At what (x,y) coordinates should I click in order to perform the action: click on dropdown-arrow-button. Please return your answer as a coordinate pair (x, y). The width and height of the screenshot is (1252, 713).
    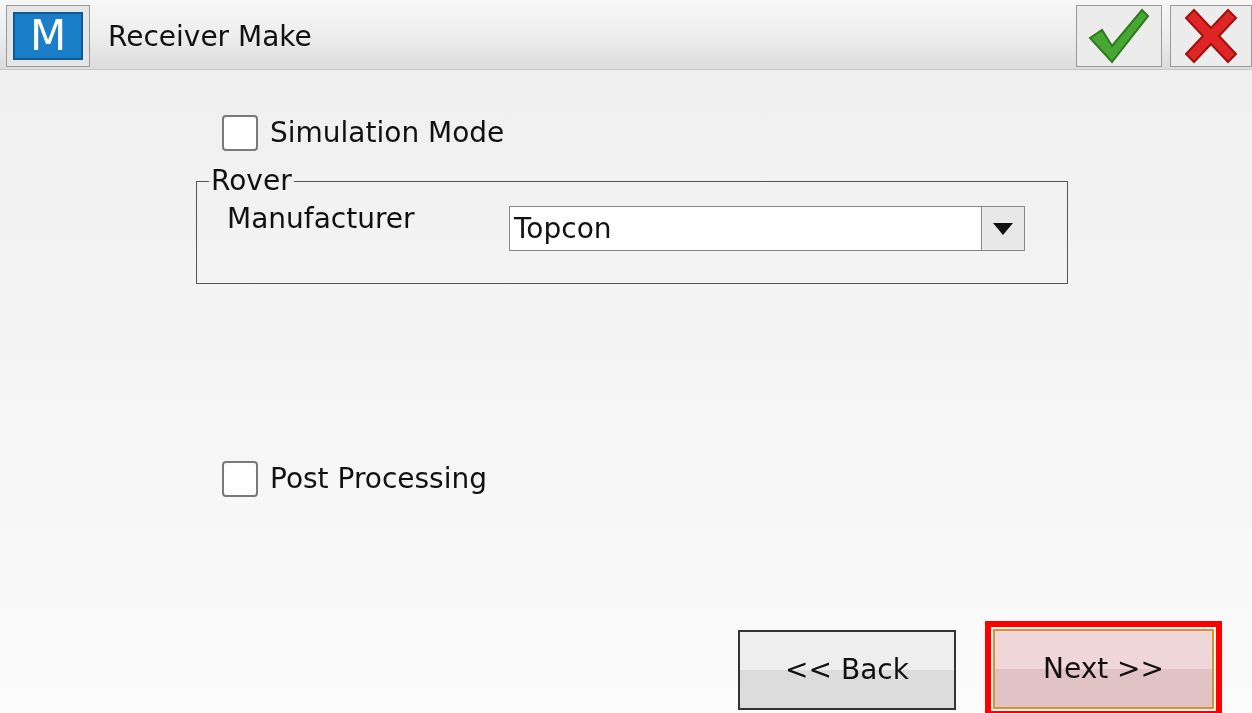
    Looking at the image, I should click on (1002, 228).